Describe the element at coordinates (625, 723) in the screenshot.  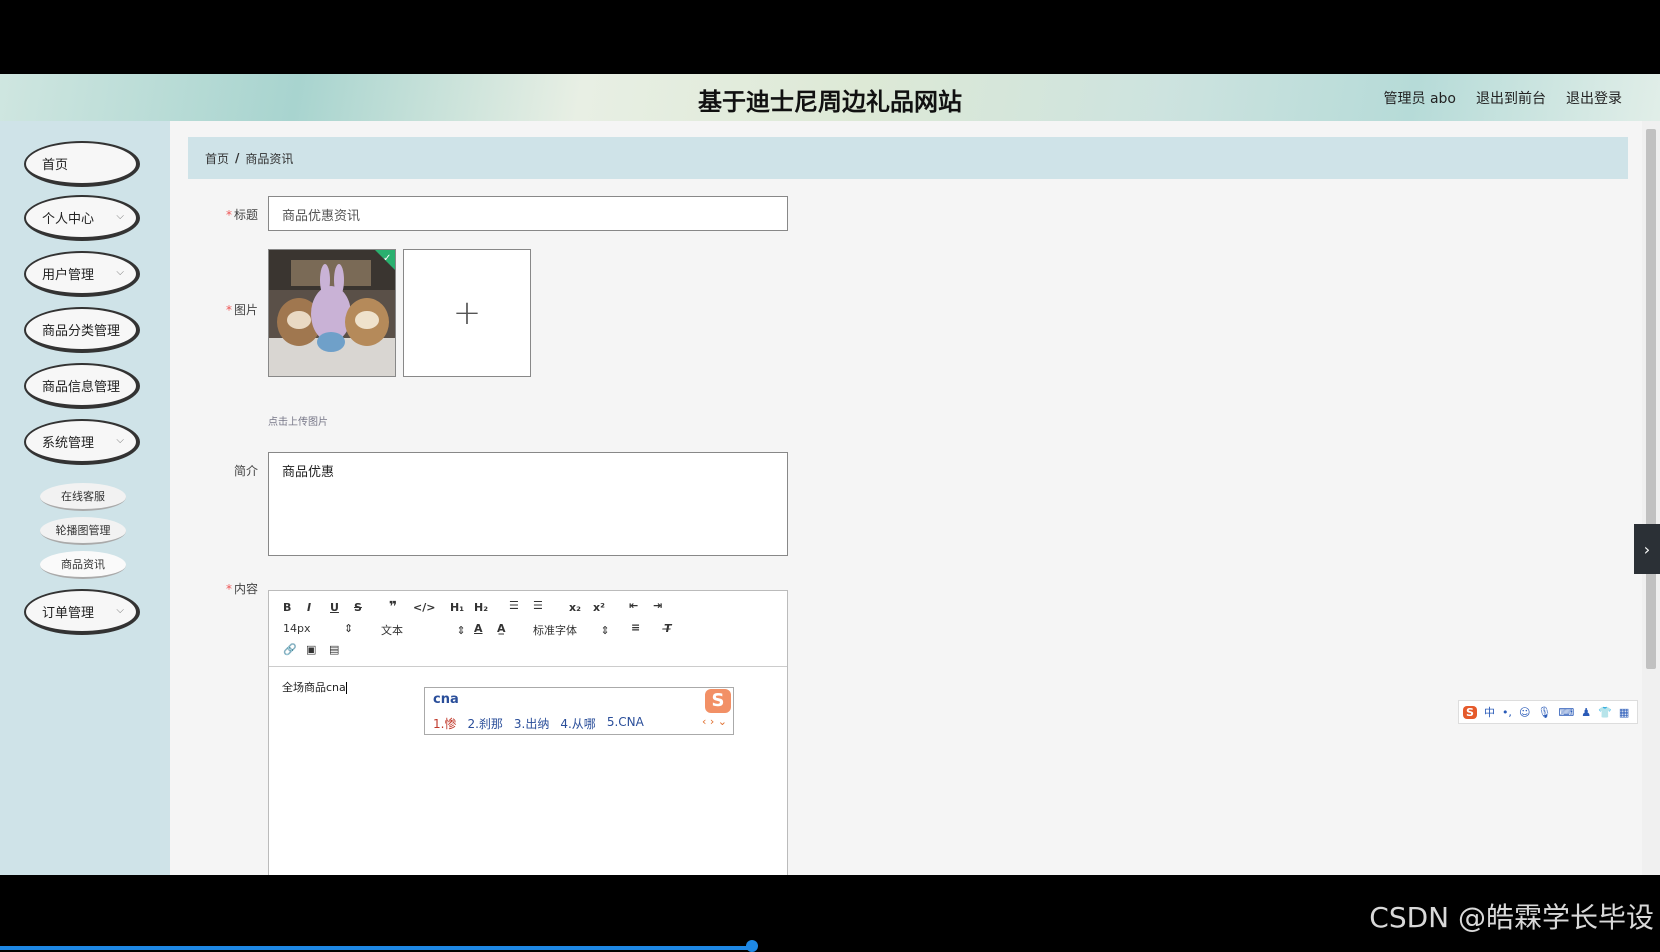
I see `ime-candidate: 5.CNA` at that location.